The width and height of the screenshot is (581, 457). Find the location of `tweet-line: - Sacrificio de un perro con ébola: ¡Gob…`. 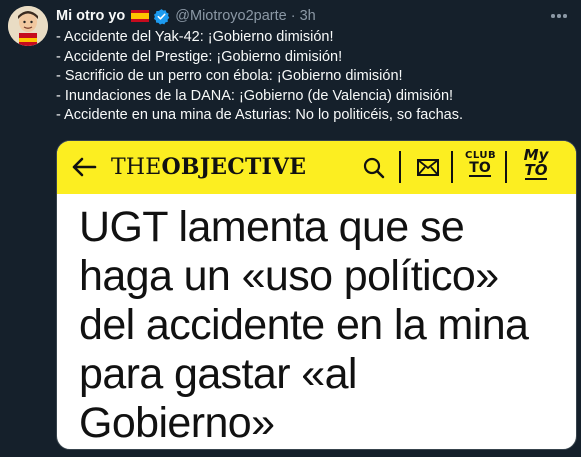

tweet-line: - Sacrificio de un perro con ébola: ¡Gob… is located at coordinates (229, 76).